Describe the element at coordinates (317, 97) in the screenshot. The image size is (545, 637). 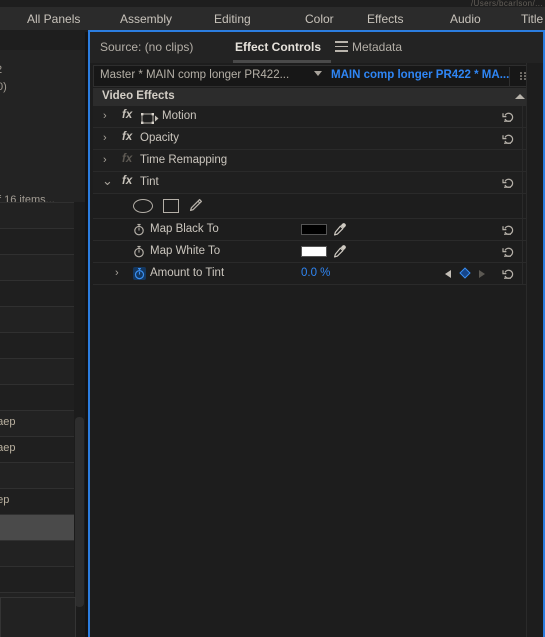
I see `video-effects-header: Video Effects` at that location.